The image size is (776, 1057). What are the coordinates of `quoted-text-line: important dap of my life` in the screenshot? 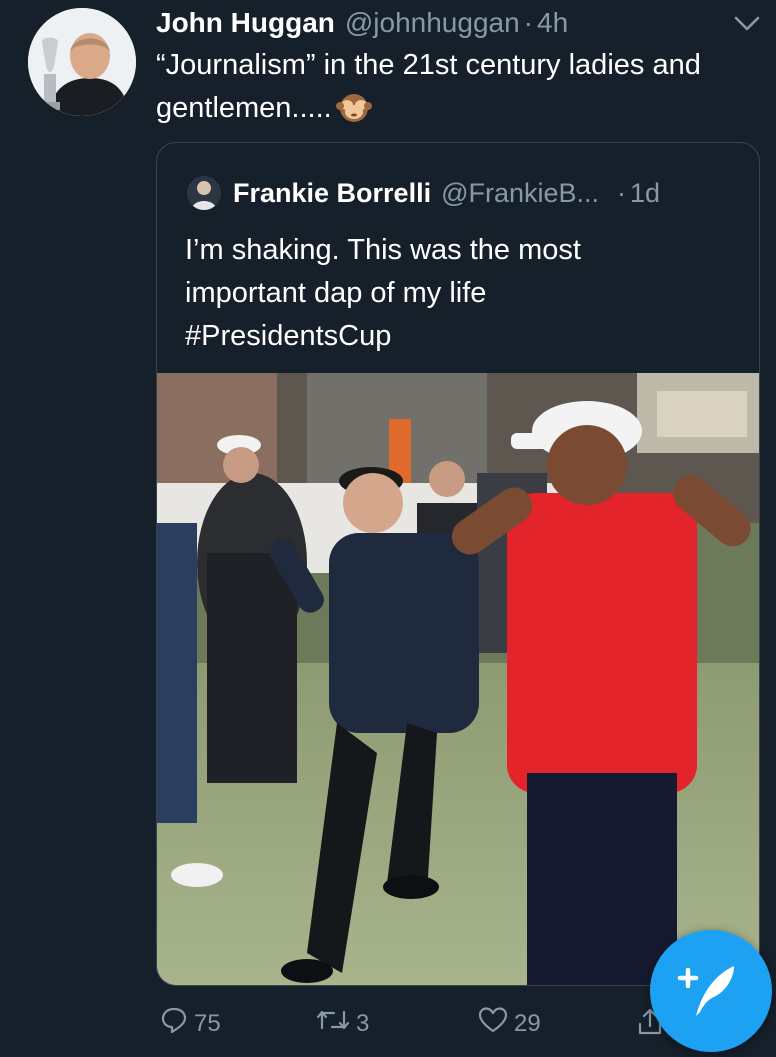 It's located at (336, 293).